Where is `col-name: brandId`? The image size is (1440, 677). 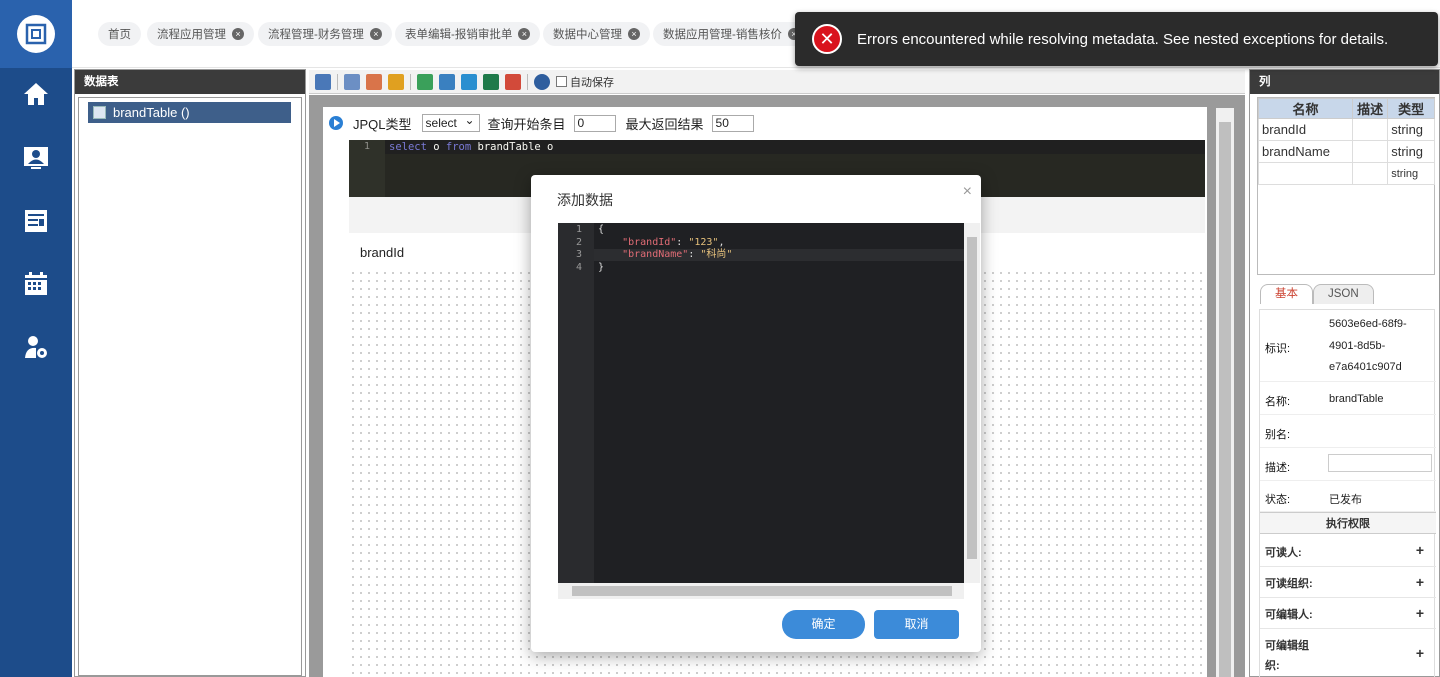
col-name: brandId is located at coordinates (1305, 129).